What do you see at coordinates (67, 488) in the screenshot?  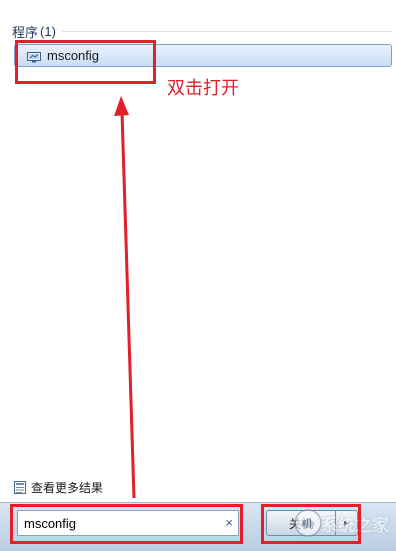 I see `see-more-label: 查看更多结果` at bounding box center [67, 488].